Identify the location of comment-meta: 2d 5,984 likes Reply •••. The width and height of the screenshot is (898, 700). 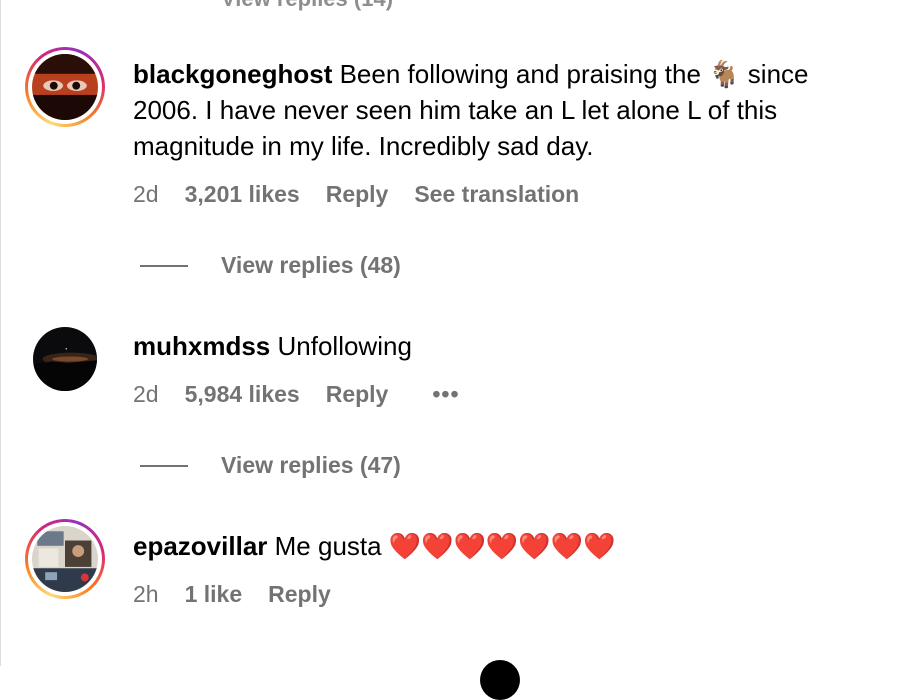
(296, 394).